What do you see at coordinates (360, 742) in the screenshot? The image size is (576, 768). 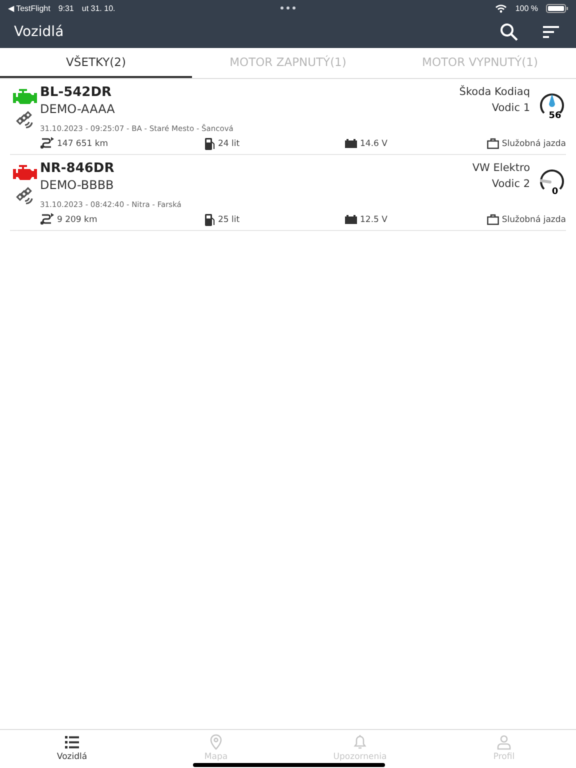 I see `bell-icon` at bounding box center [360, 742].